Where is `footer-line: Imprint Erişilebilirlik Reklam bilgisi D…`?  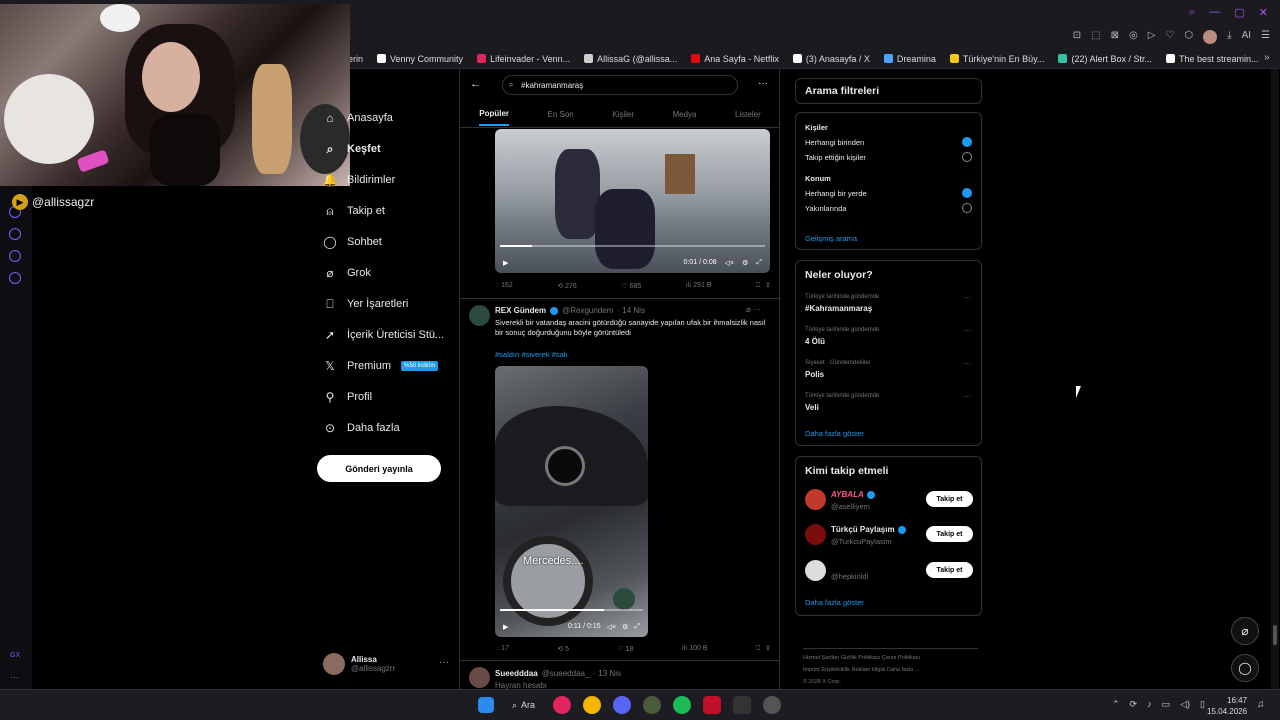
footer-line: Imprint Erişilebilirlik Reklam bilgisi D… is located at coordinates (893, 670).